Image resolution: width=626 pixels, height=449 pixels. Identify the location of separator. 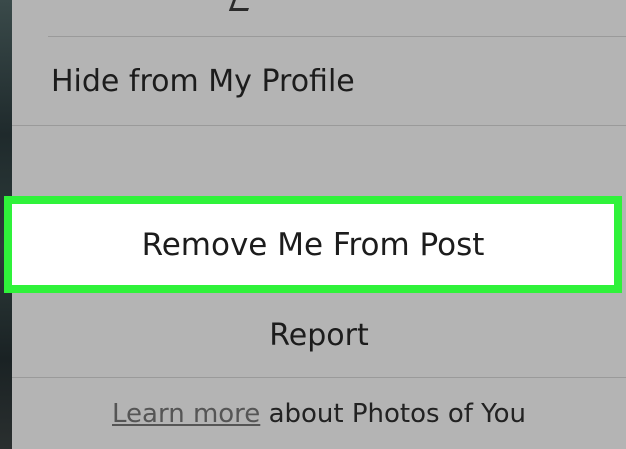
(319, 125).